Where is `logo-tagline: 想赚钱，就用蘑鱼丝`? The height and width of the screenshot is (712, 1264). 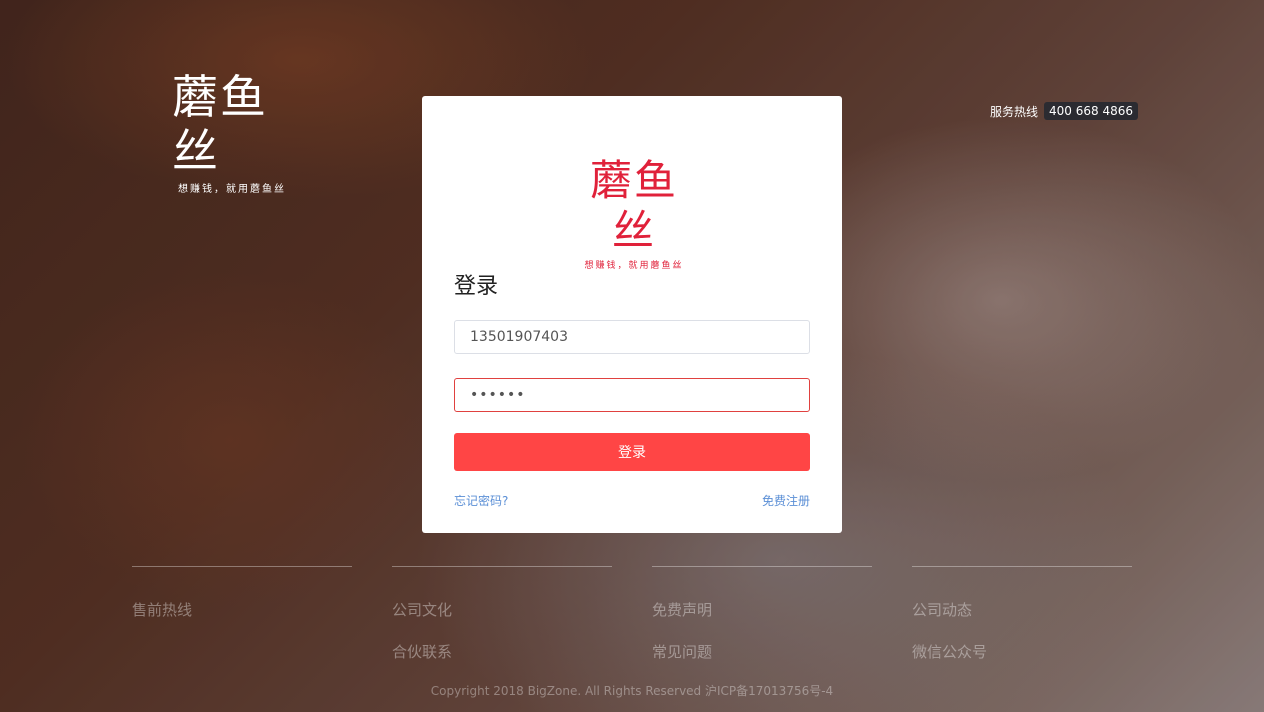 logo-tagline: 想赚钱，就用蘑鱼丝 is located at coordinates (232, 189).